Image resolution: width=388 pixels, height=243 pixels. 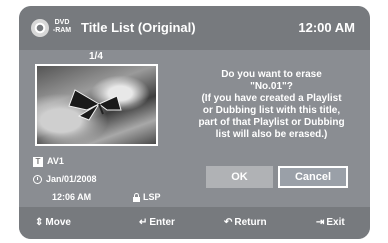 What do you see at coordinates (326, 27) in the screenshot?
I see `clock-display: 12:00 AM` at bounding box center [326, 27].